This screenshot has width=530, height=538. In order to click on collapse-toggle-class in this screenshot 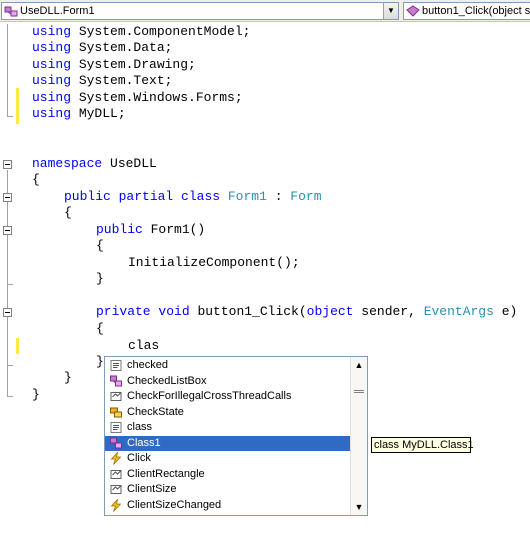, I will do `click(7, 197)`.